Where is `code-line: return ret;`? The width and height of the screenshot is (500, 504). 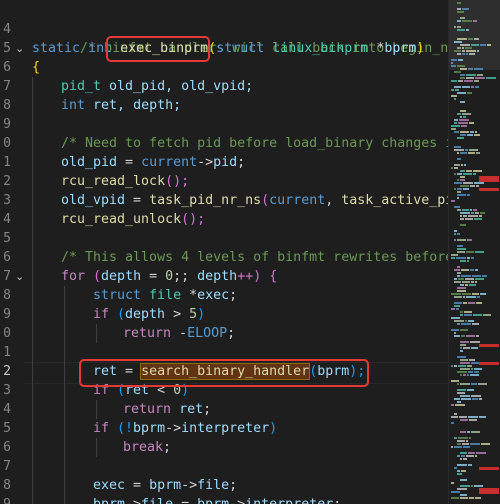
code-line: return ret; is located at coordinates (167, 409).